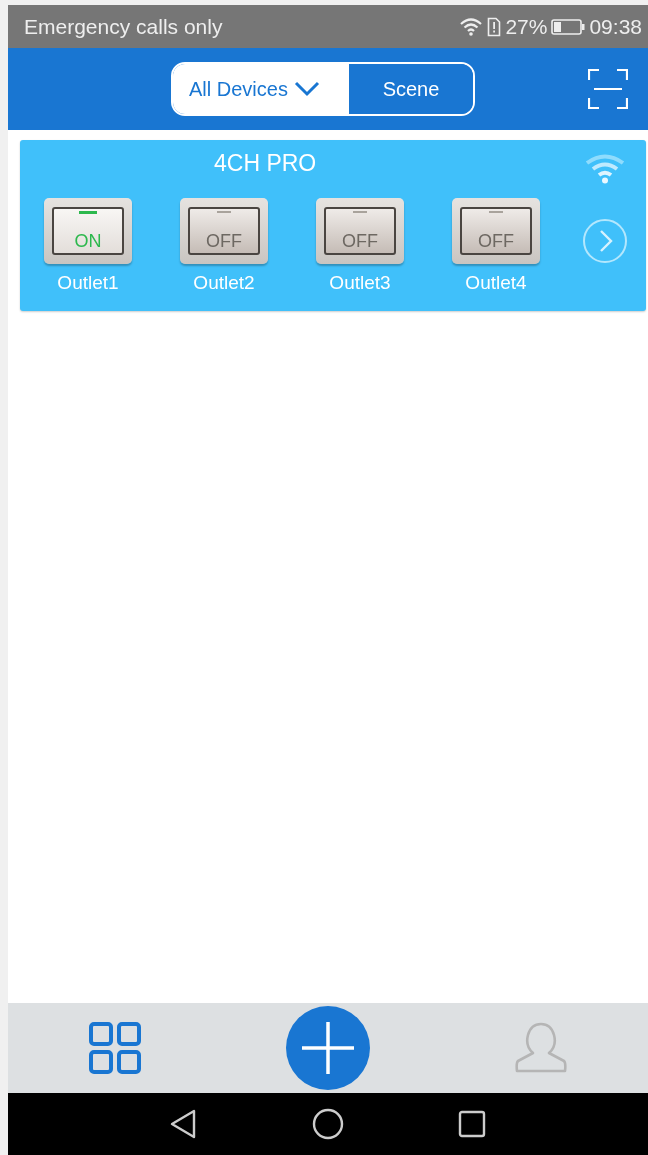  I want to click on switch-button: ON, so click(88, 231).